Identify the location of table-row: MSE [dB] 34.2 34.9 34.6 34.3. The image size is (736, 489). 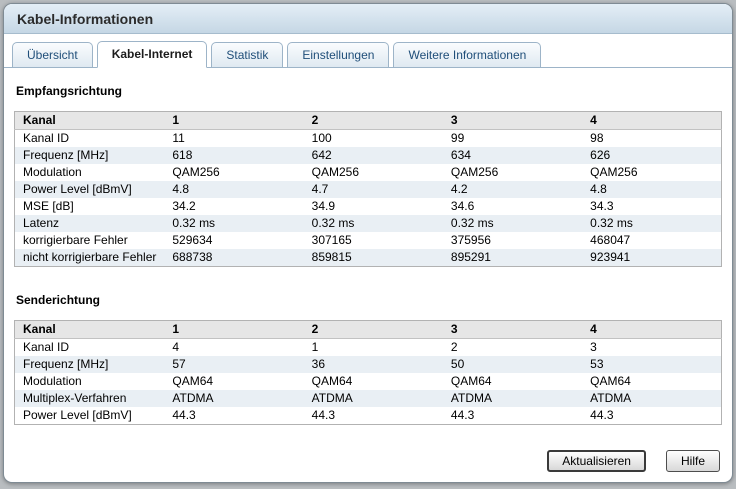
(368, 206).